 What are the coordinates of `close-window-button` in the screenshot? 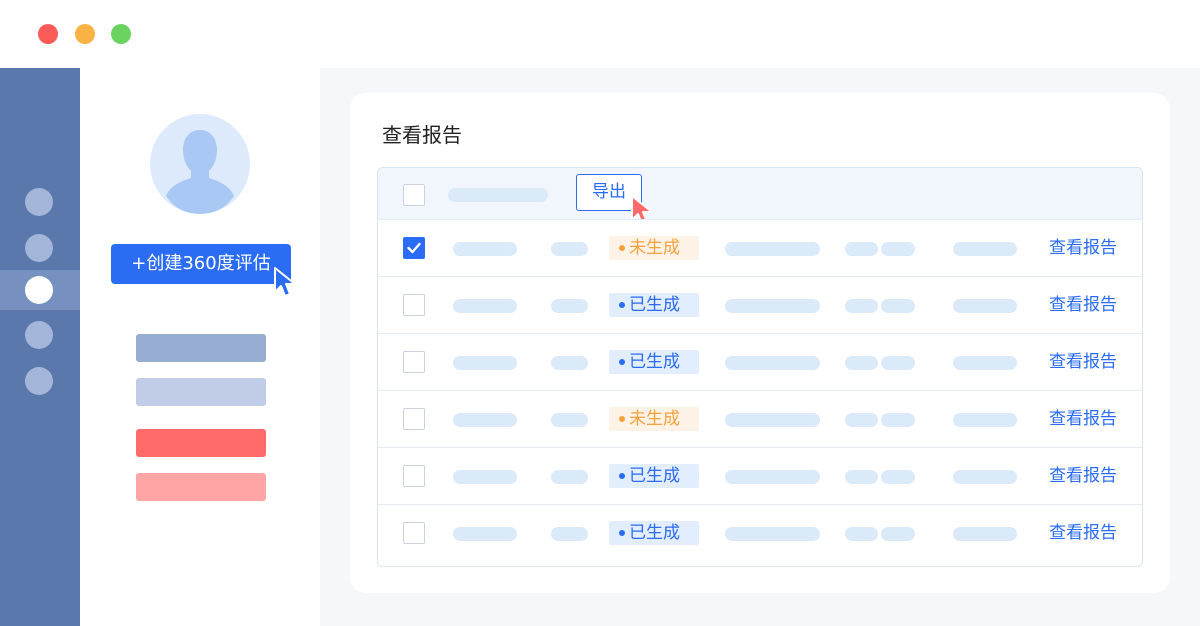 It's located at (48, 34).